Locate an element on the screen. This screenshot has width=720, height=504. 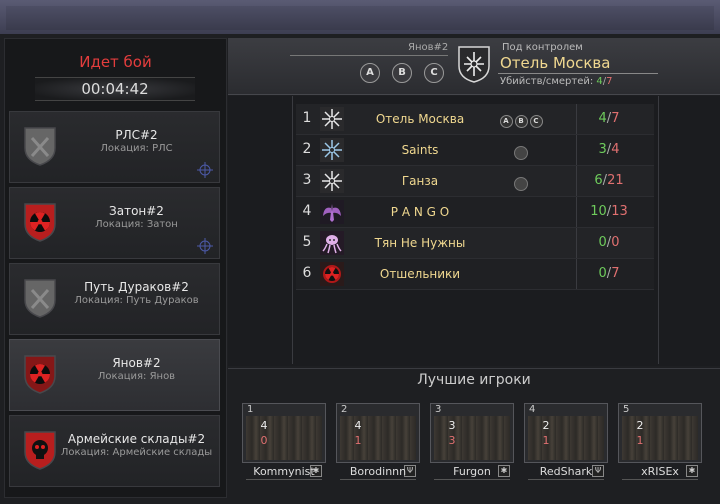
standings-row: 3 Ганза 6/21 is located at coordinates (475, 181).